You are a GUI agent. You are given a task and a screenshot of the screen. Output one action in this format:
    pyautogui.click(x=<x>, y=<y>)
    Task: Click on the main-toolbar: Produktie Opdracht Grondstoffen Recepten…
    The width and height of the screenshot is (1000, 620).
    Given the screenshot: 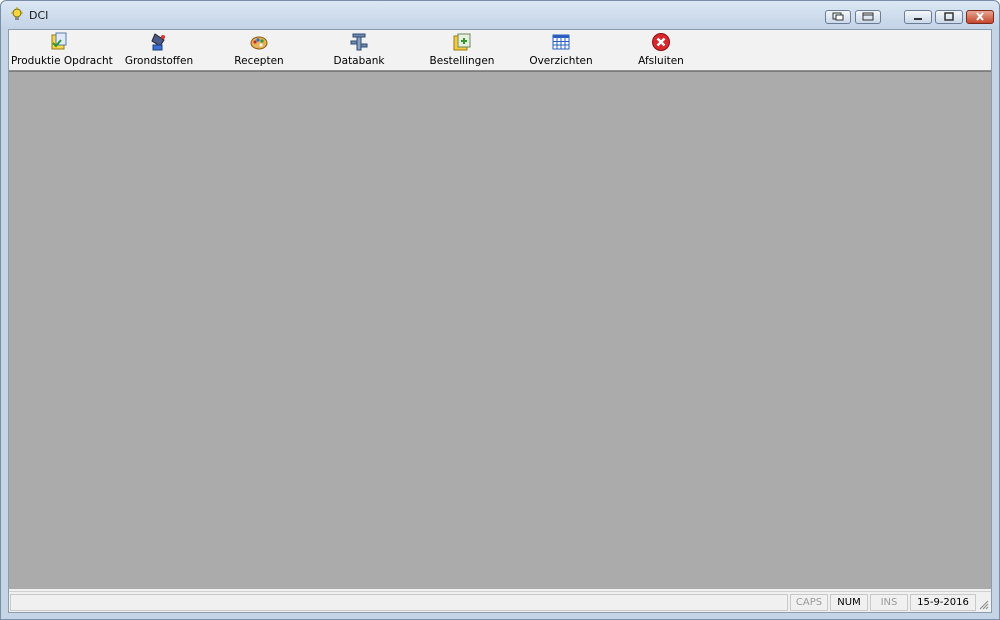 What is the action you would take?
    pyautogui.click(x=500, y=50)
    